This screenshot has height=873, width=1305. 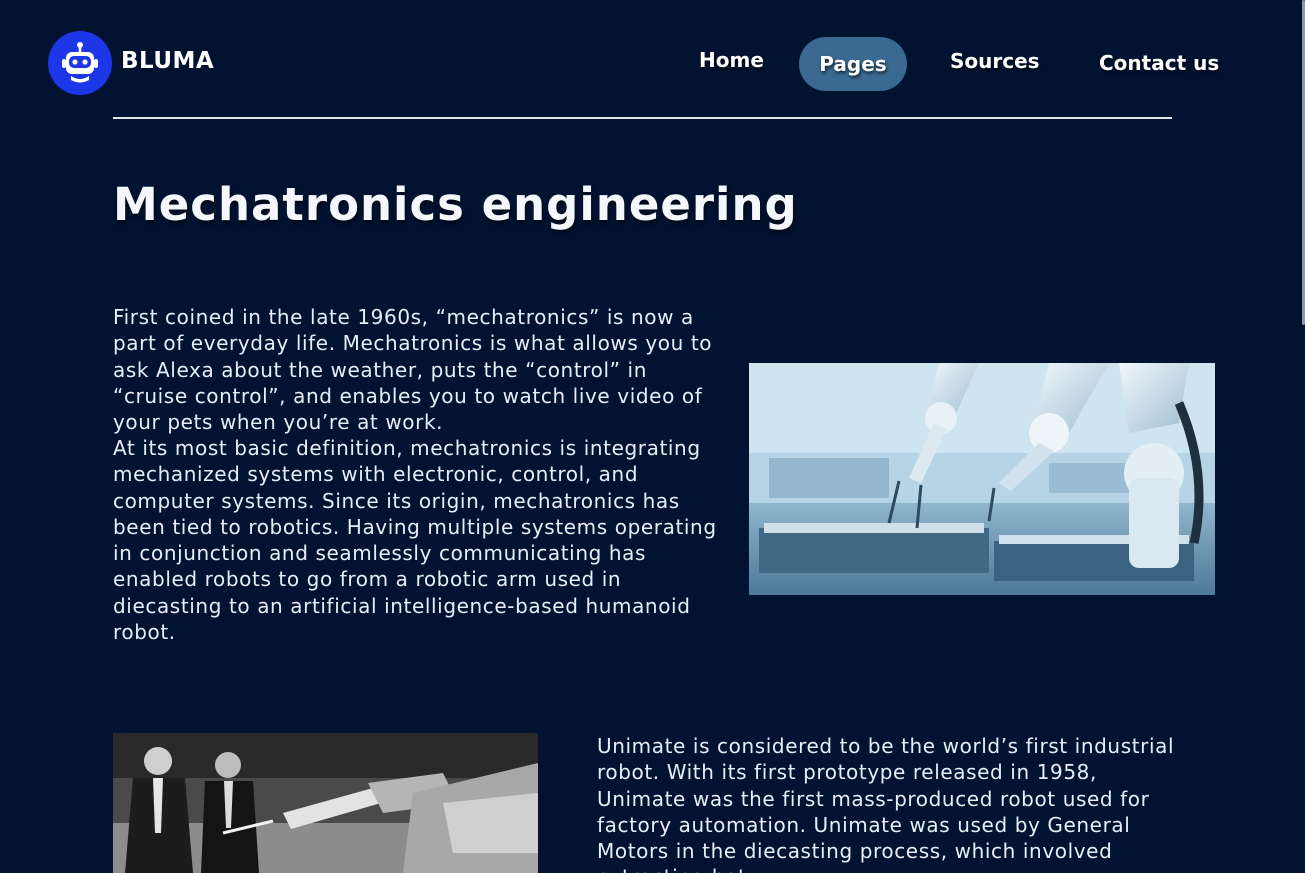 What do you see at coordinates (1159, 63) in the screenshot?
I see `nav-contact-link: Contact us` at bounding box center [1159, 63].